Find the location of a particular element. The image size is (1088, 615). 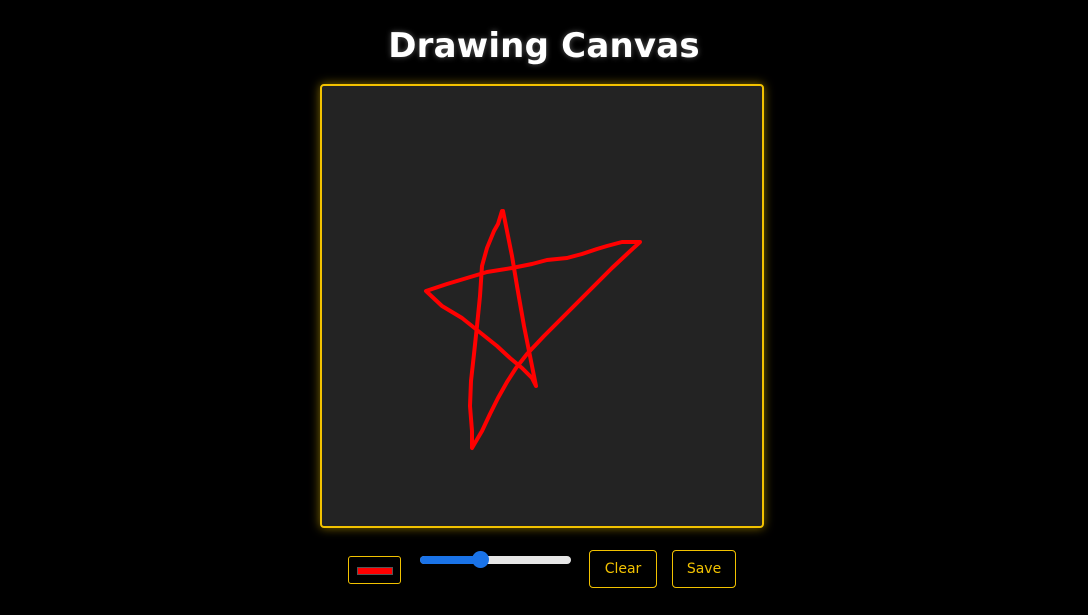

color-swatch is located at coordinates (375, 571).